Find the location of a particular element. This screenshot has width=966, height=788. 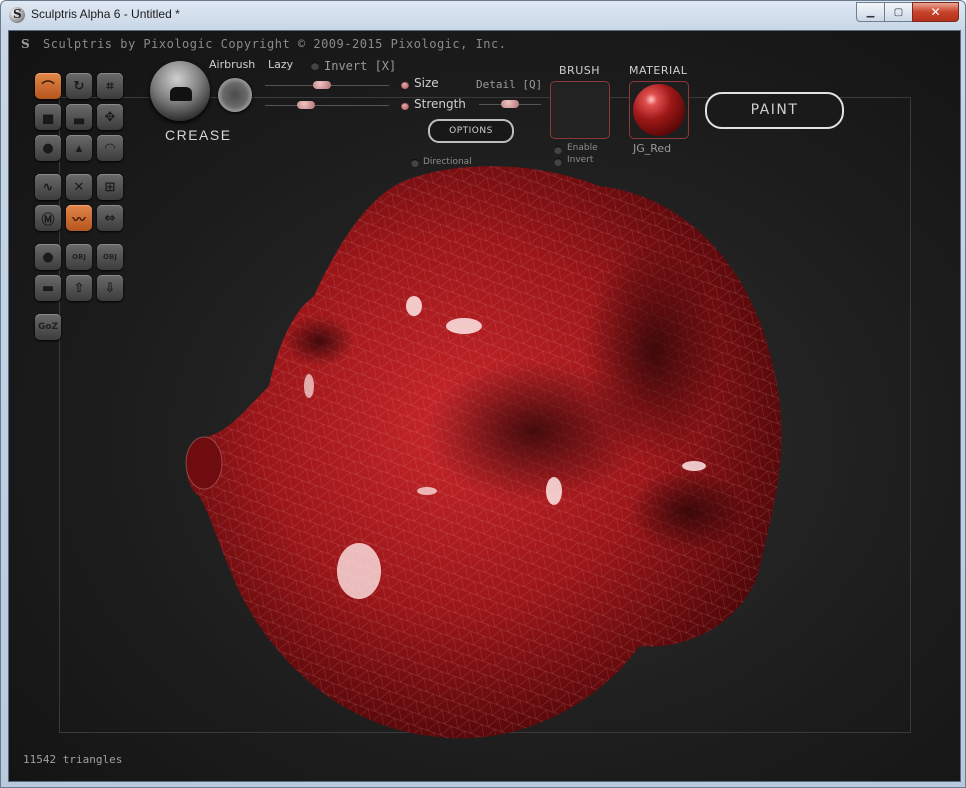

sphere-icon: ● is located at coordinates (48, 257).